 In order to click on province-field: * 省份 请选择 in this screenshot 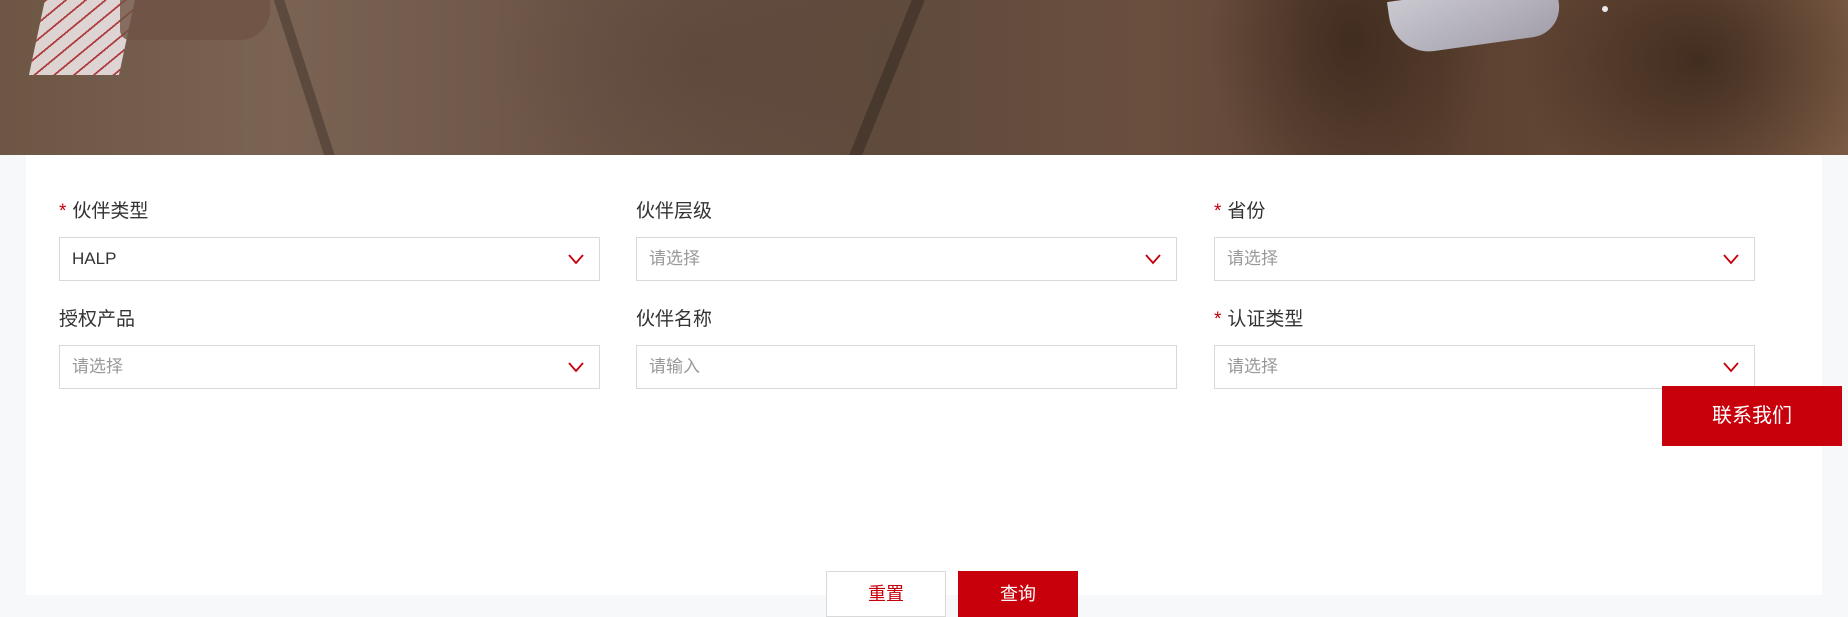, I will do `click(1484, 240)`.